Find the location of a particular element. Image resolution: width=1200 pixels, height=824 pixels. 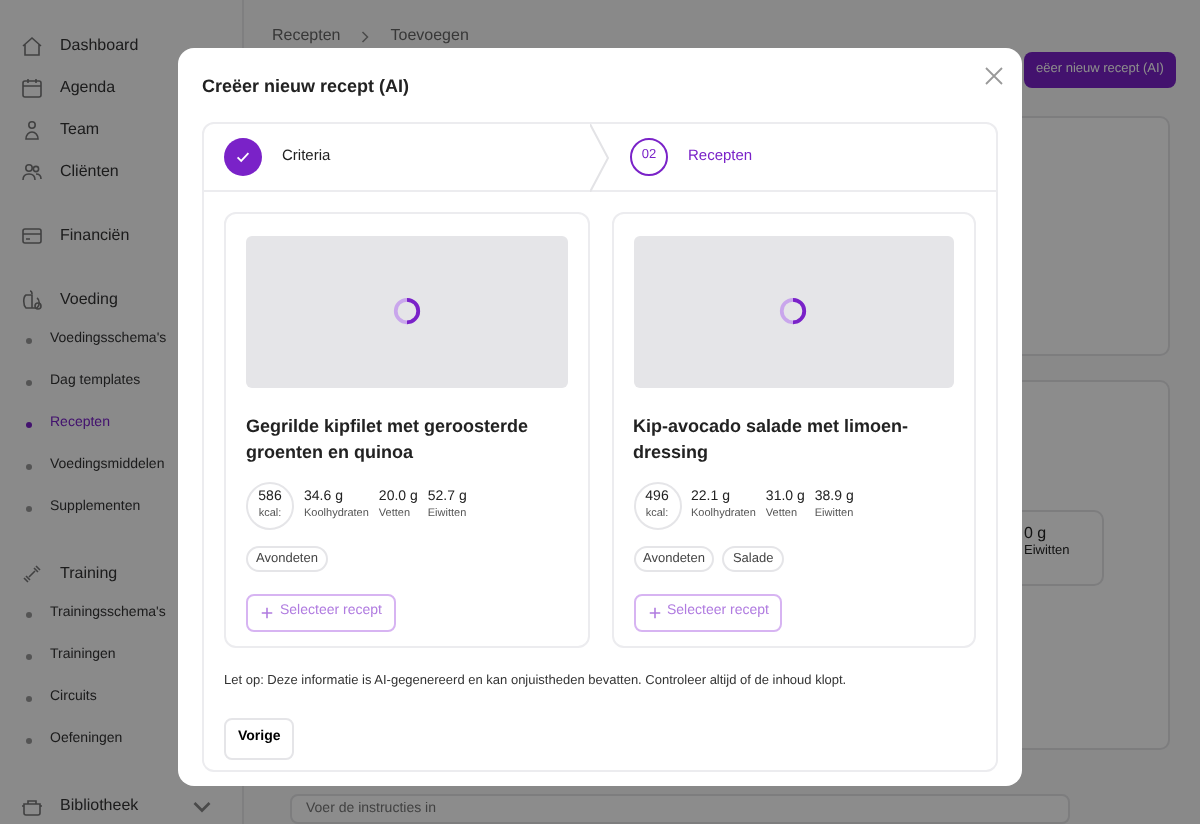

sidebar-item: Financiën is located at coordinates (95, 235).